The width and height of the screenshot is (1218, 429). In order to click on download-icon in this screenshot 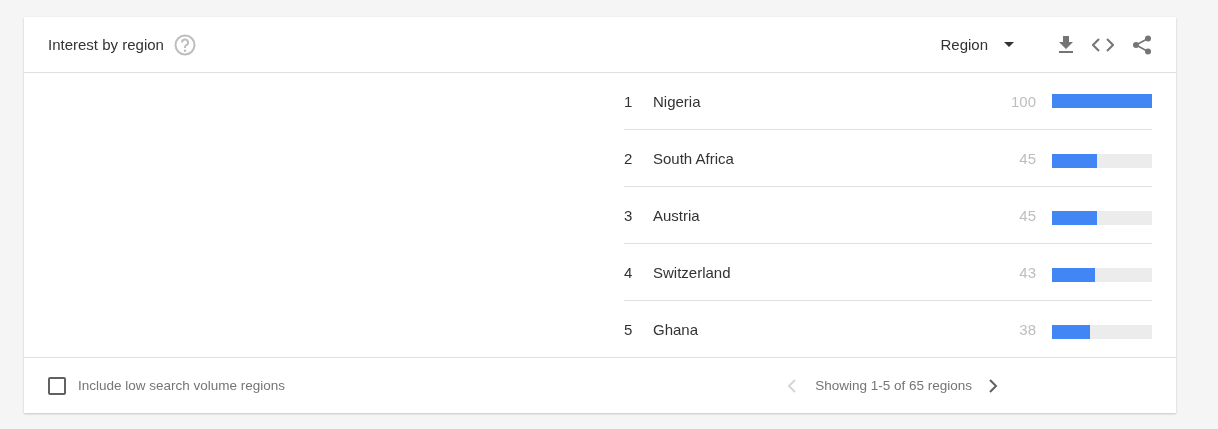, I will do `click(1066, 44)`.